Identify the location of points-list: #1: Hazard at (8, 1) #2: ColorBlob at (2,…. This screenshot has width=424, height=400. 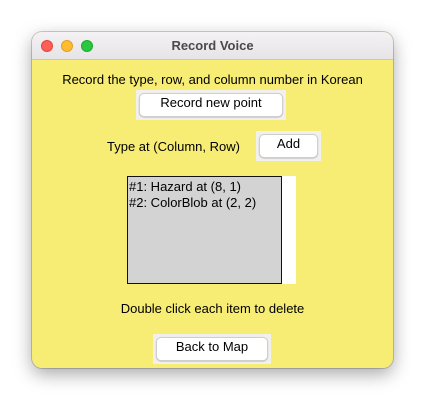
(204, 194).